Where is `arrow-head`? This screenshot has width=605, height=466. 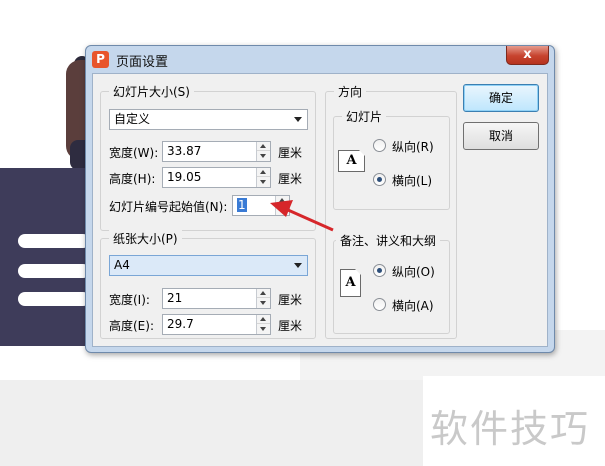 arrow-head is located at coordinates (281, 208).